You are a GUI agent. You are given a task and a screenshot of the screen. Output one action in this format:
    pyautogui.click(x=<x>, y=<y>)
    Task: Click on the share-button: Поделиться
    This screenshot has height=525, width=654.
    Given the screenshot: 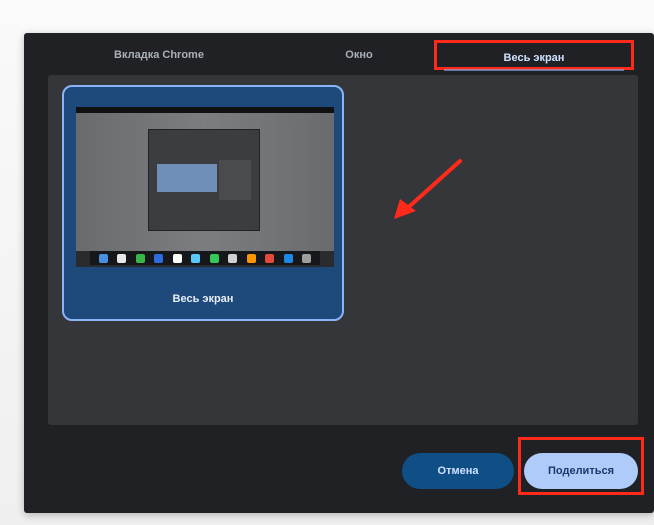 What is the action you would take?
    pyautogui.click(x=581, y=471)
    